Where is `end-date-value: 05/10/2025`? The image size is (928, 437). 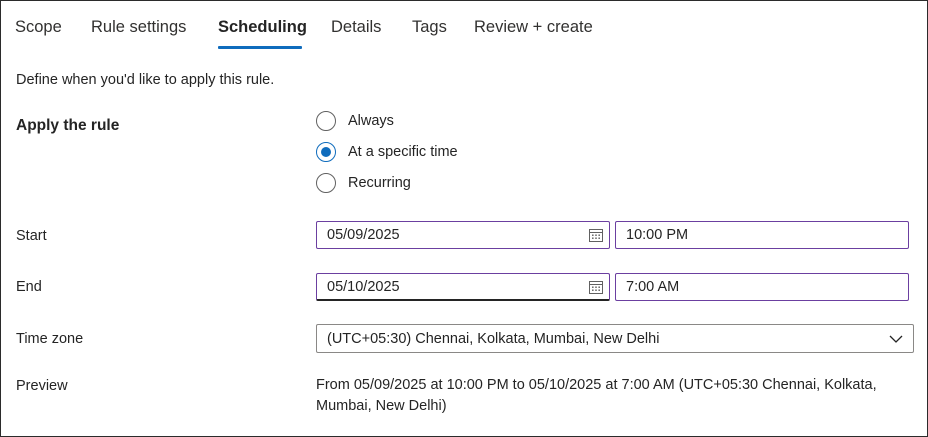
end-date-value: 05/10/2025 is located at coordinates (363, 286).